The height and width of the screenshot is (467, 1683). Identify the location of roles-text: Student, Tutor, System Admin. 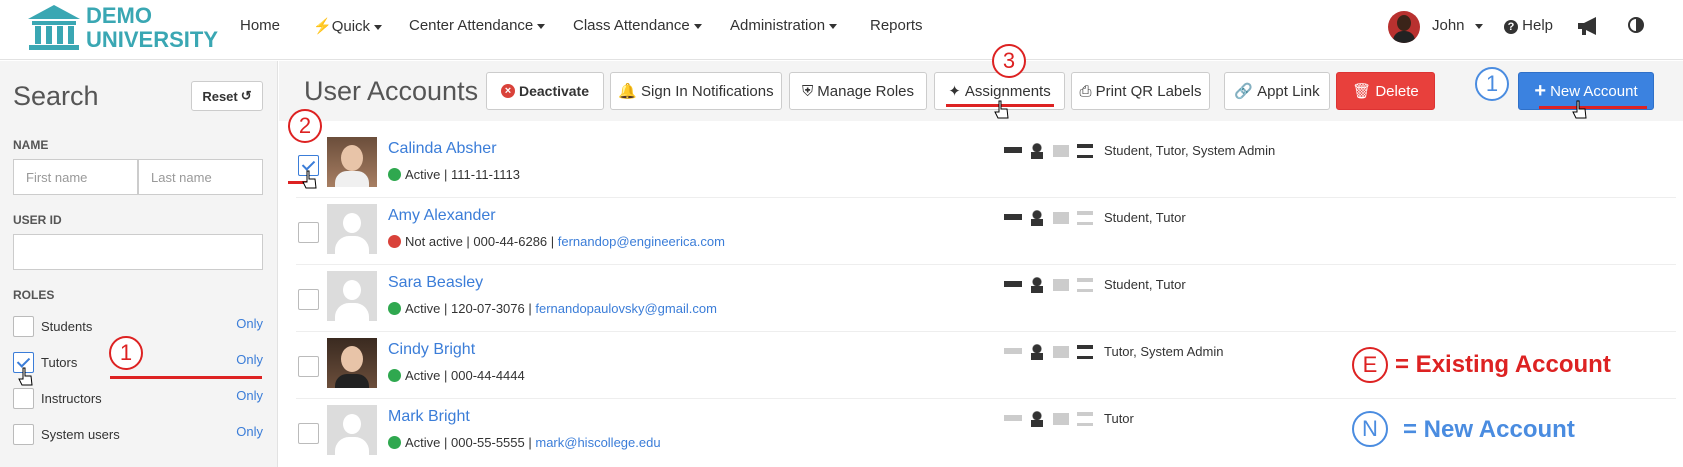
(1190, 150).